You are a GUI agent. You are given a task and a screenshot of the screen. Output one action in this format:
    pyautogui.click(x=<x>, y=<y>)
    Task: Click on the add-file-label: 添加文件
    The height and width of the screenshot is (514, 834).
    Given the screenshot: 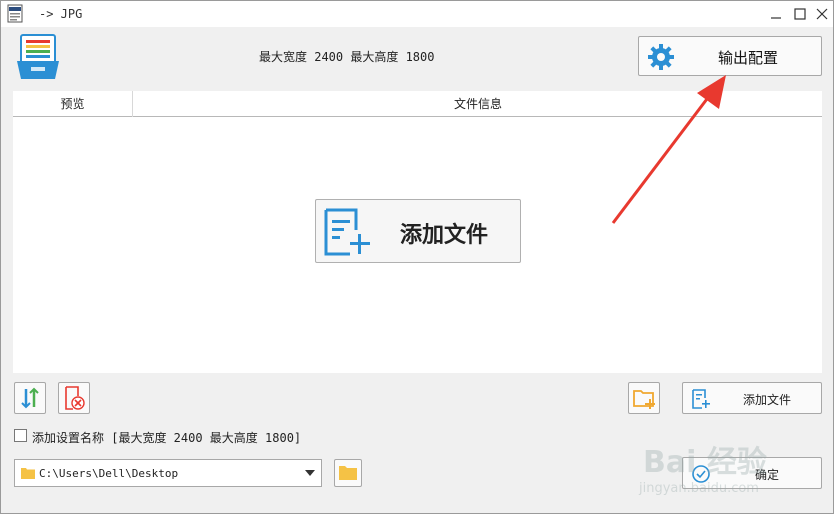 What is the action you would take?
    pyautogui.click(x=766, y=400)
    